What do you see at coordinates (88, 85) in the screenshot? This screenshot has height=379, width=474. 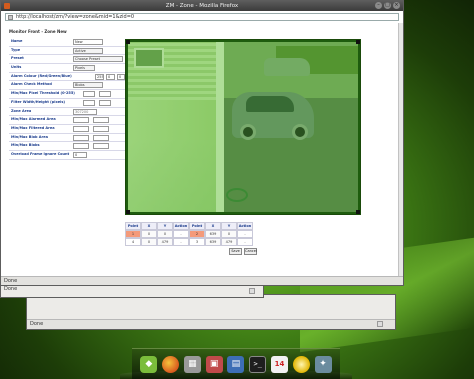 I see `check-method-select: Blobs` at bounding box center [88, 85].